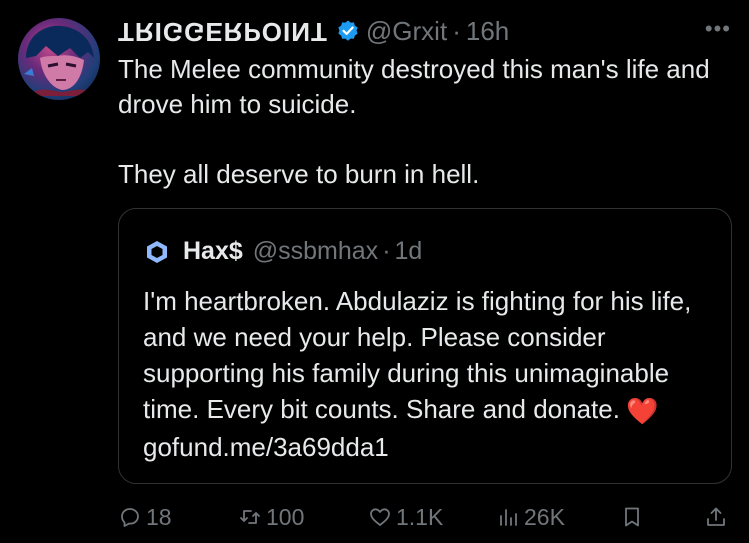  What do you see at coordinates (159, 516) in the screenshot?
I see `reply-count: 18` at bounding box center [159, 516].